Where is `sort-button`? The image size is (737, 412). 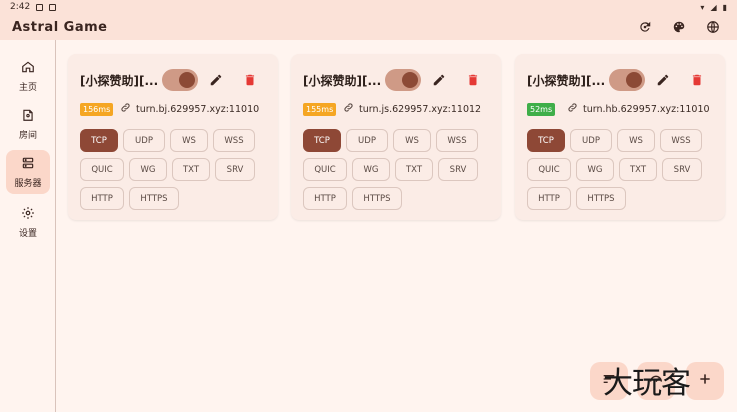 sort-button is located at coordinates (609, 381).